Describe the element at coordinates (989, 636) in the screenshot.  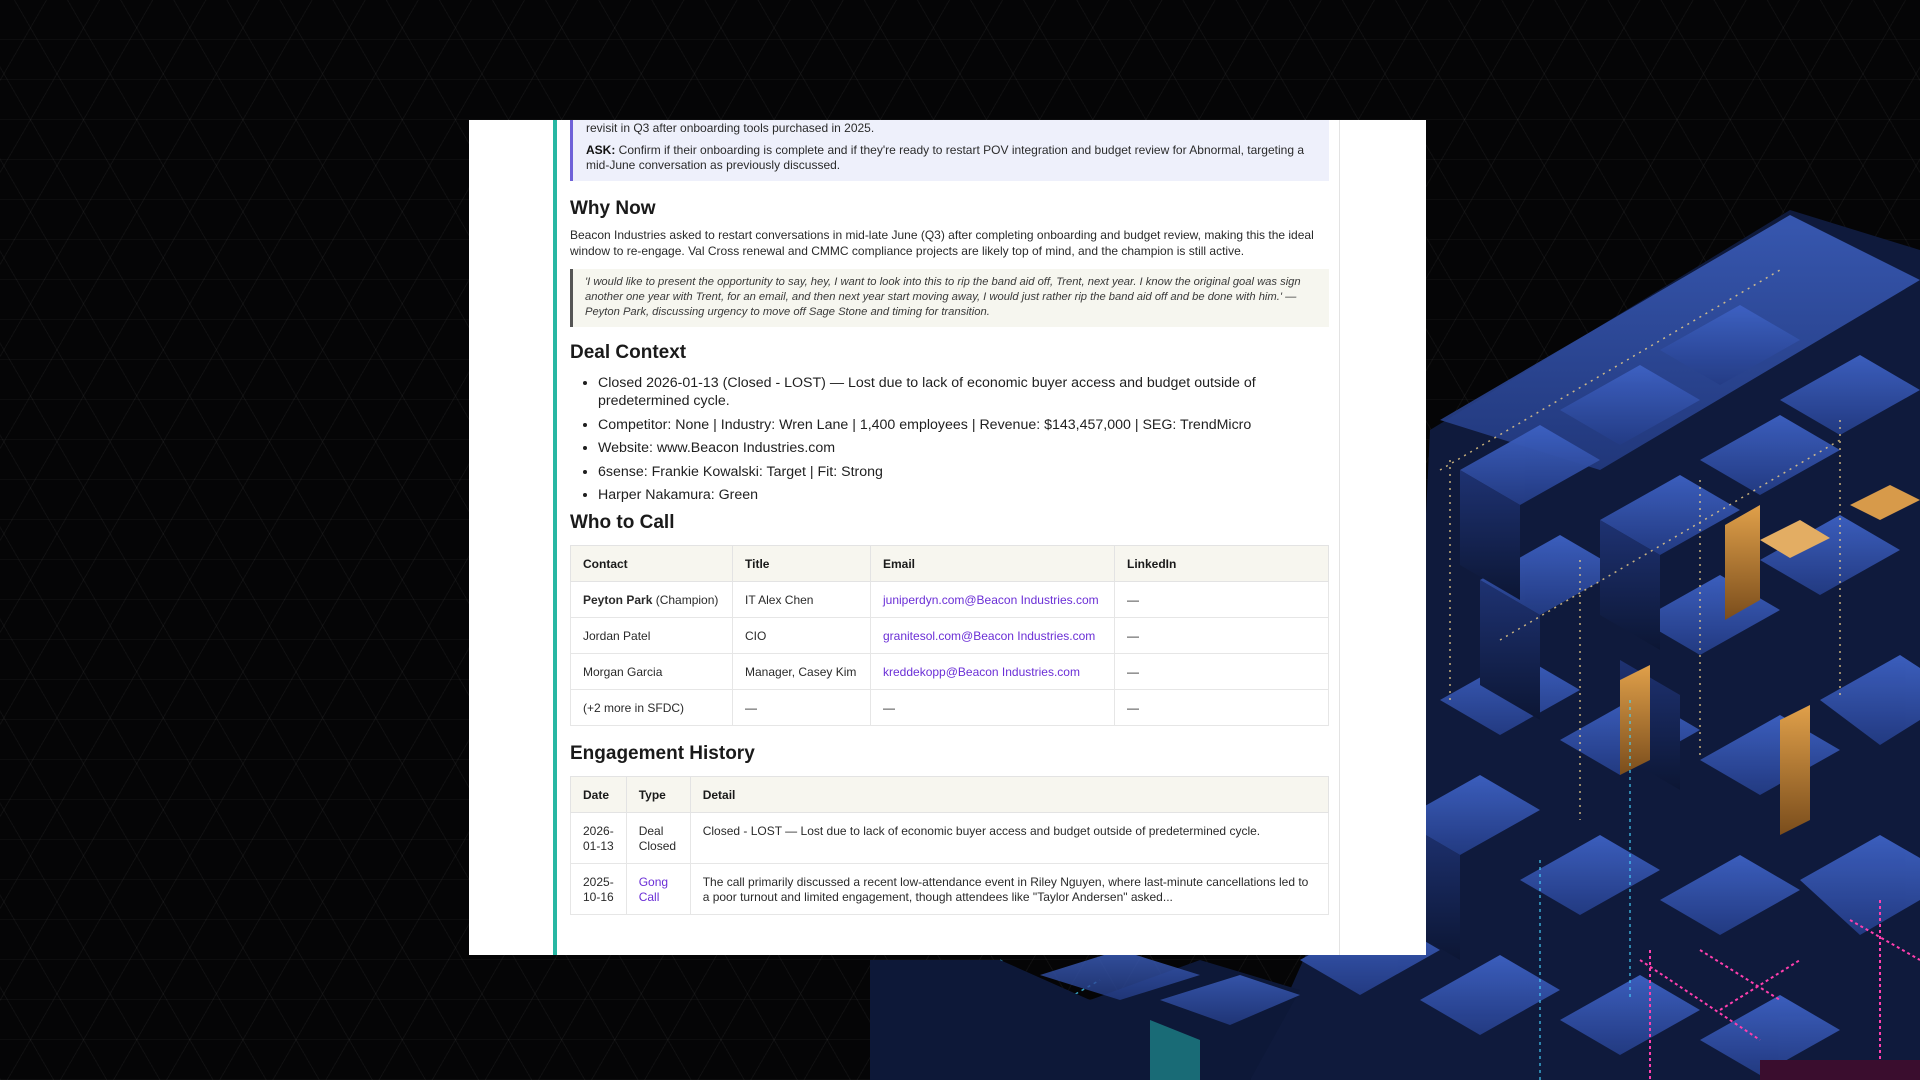
I see `email-link: granitesol.com@Beacon Industries.com` at that location.